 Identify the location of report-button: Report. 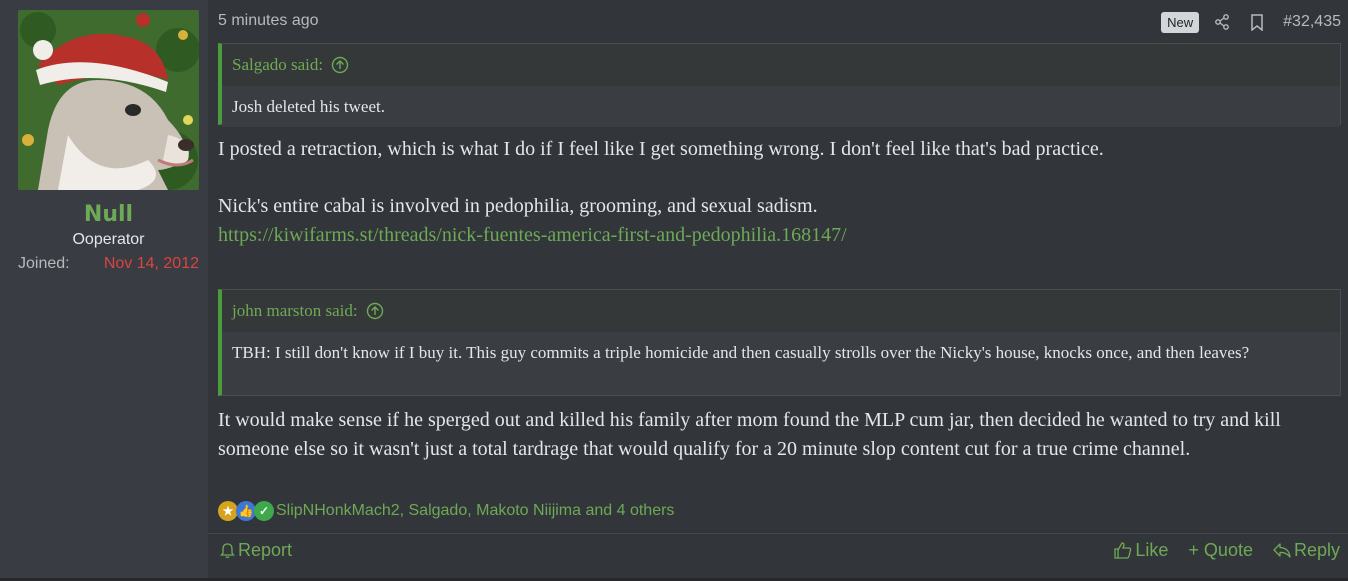
(256, 550).